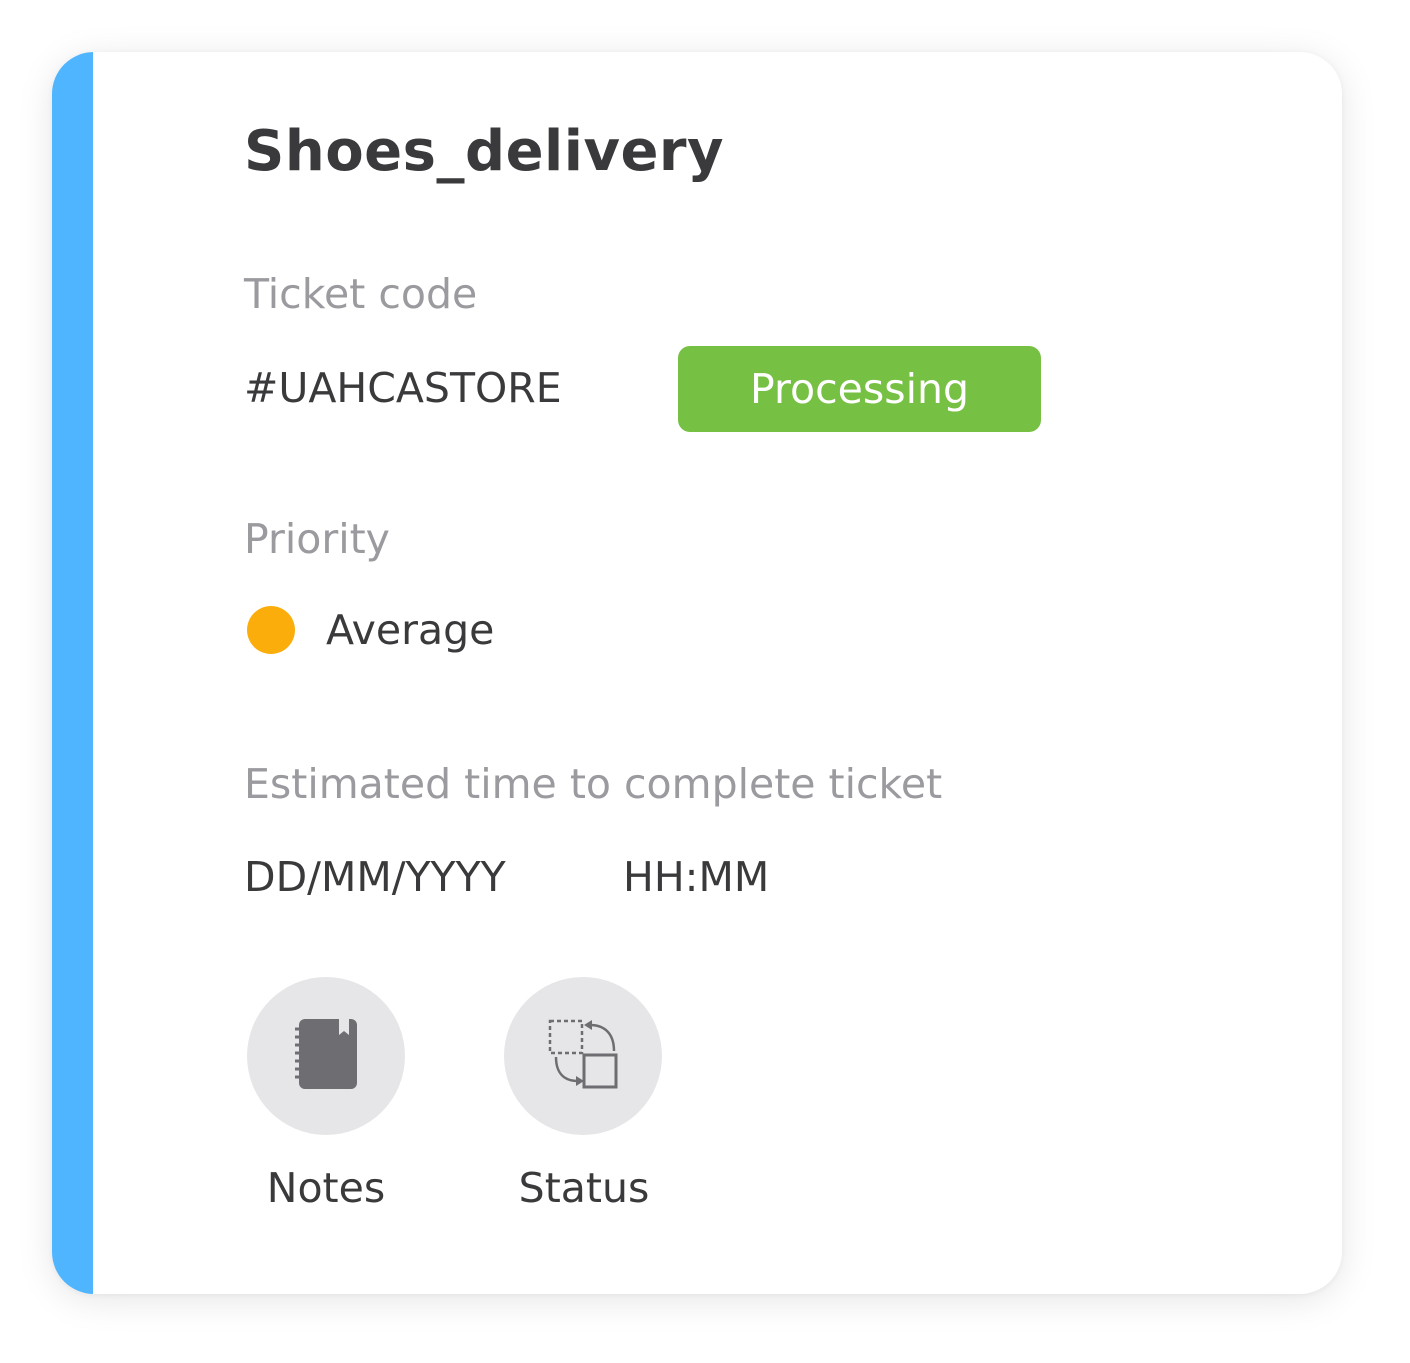 This screenshot has height=1363, width=1410. Describe the element at coordinates (484, 151) in the screenshot. I see `ticket-title: Shoes_delivery` at that location.